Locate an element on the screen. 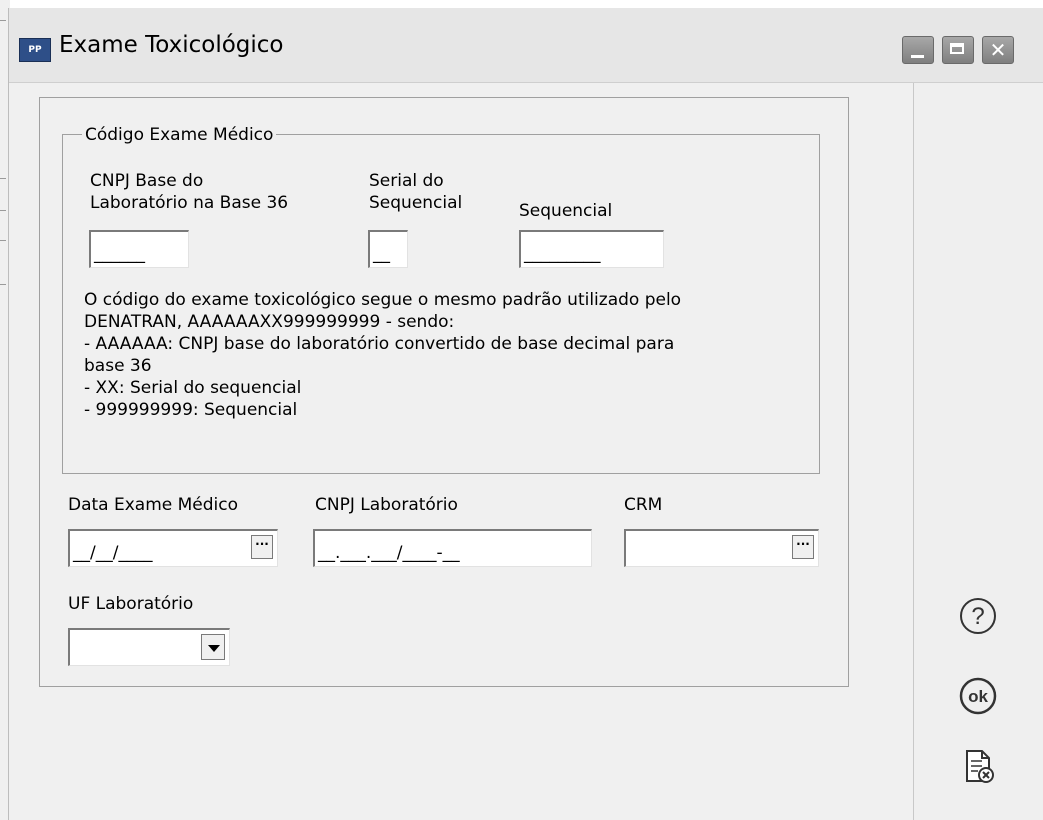 The width and height of the screenshot is (1043, 820). dropdown-button is located at coordinates (213, 647).